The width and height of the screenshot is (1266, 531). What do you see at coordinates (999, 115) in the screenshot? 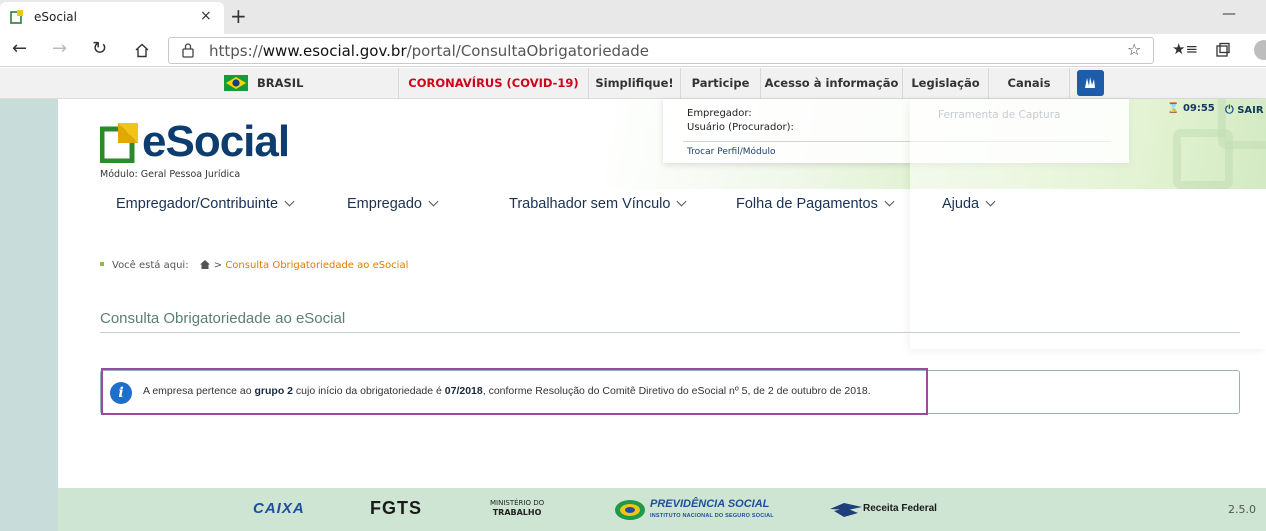
I see `capture-tool-label: Ferramenta de Captura` at bounding box center [999, 115].